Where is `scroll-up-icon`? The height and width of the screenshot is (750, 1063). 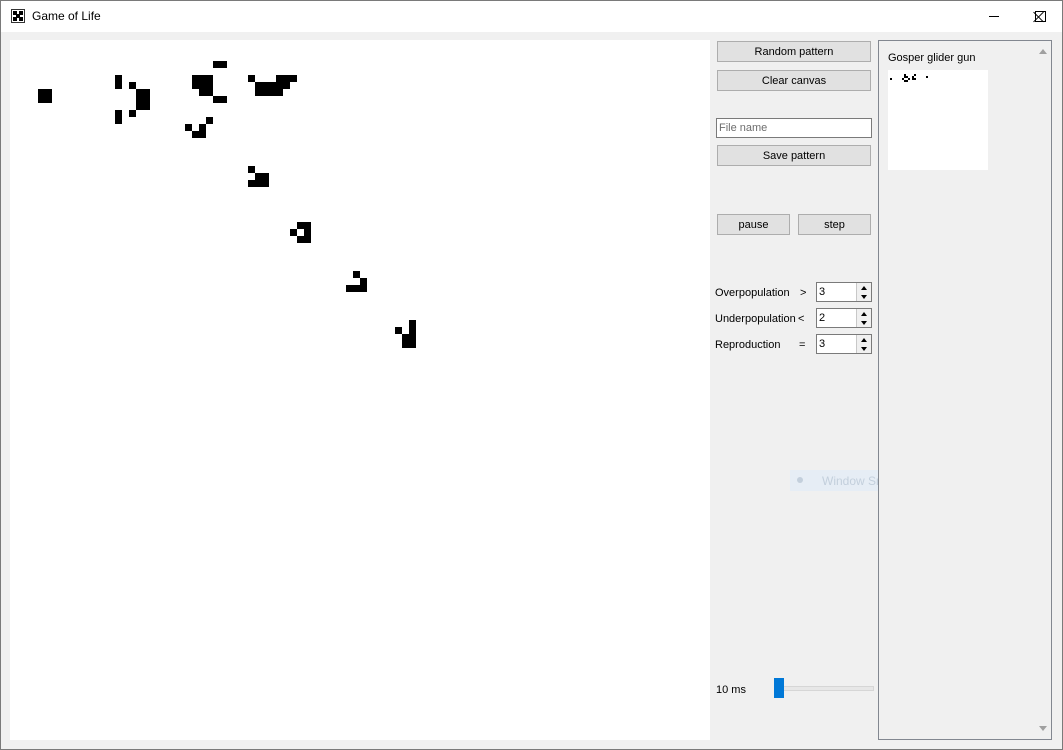
scroll-up-icon is located at coordinates (1043, 51).